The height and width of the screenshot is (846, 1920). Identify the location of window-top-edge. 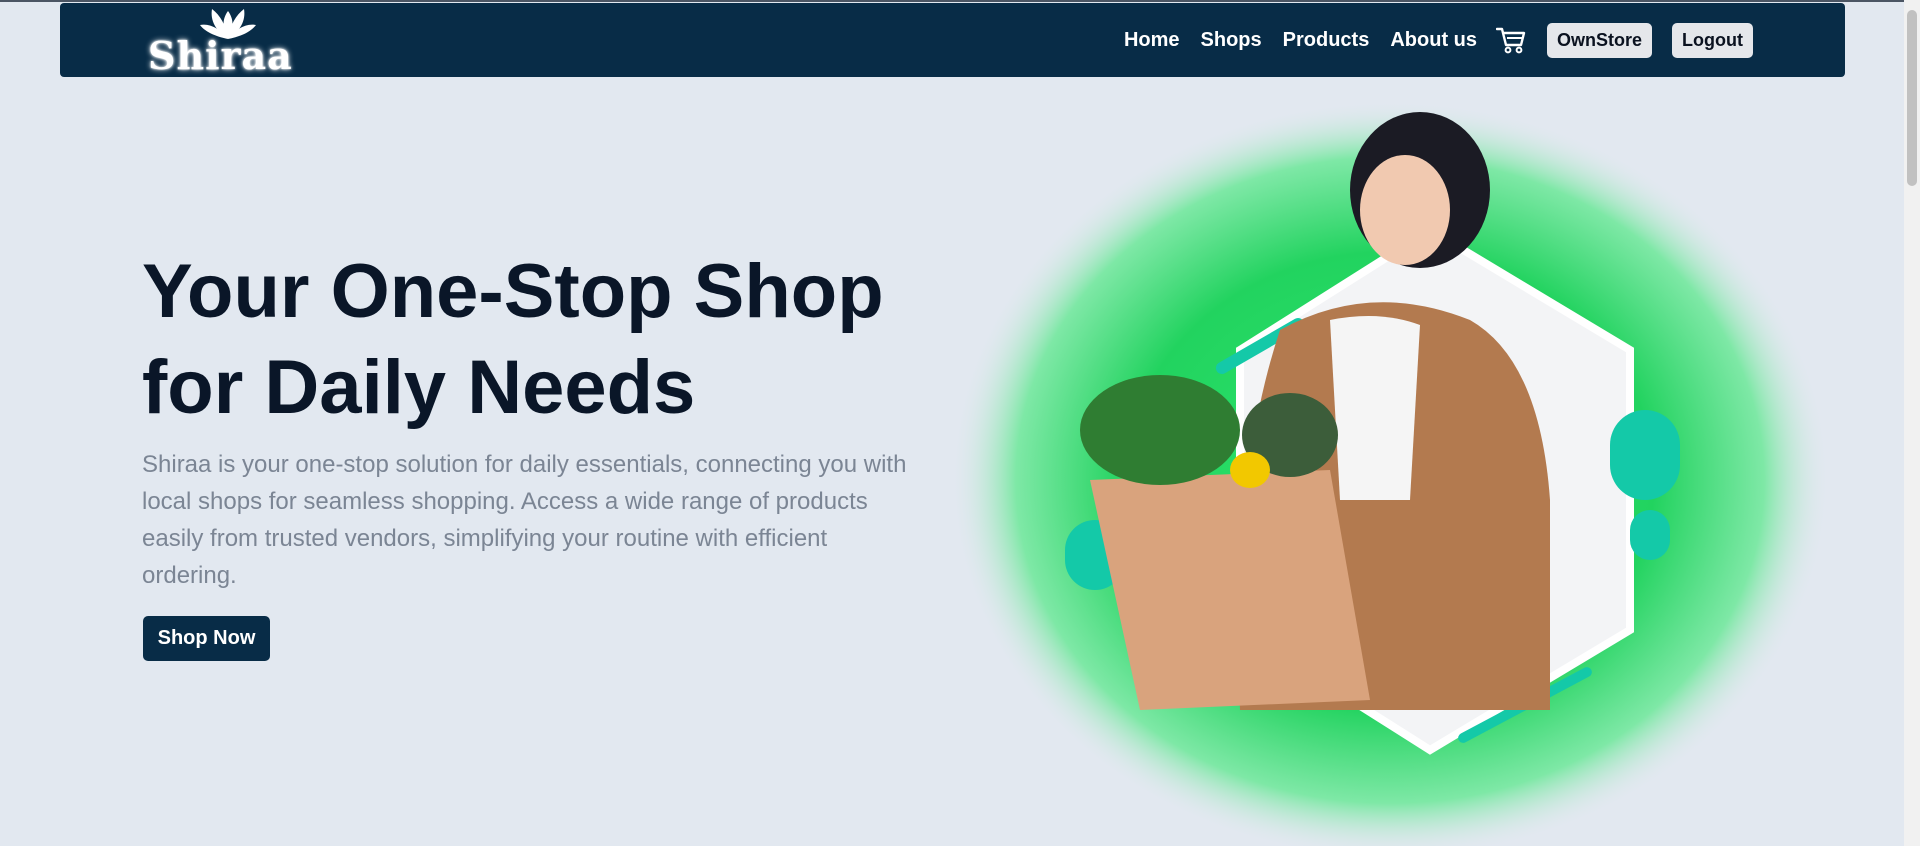
(960, 1).